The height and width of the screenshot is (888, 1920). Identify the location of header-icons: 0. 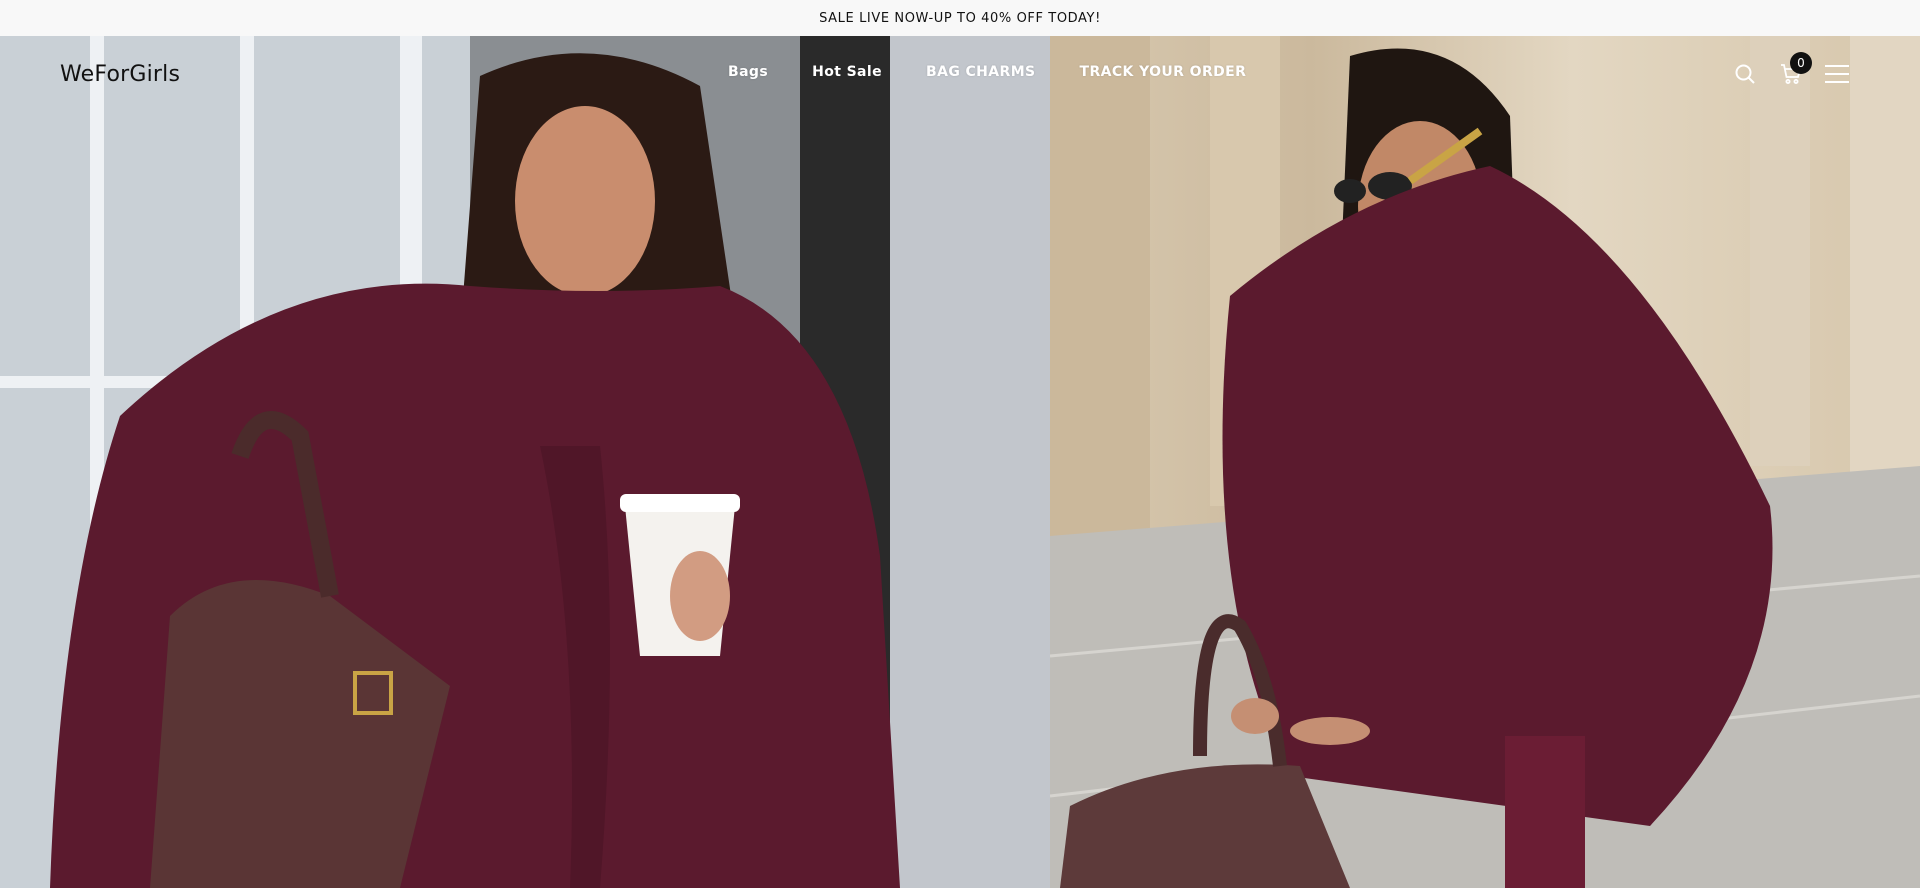
(1791, 71).